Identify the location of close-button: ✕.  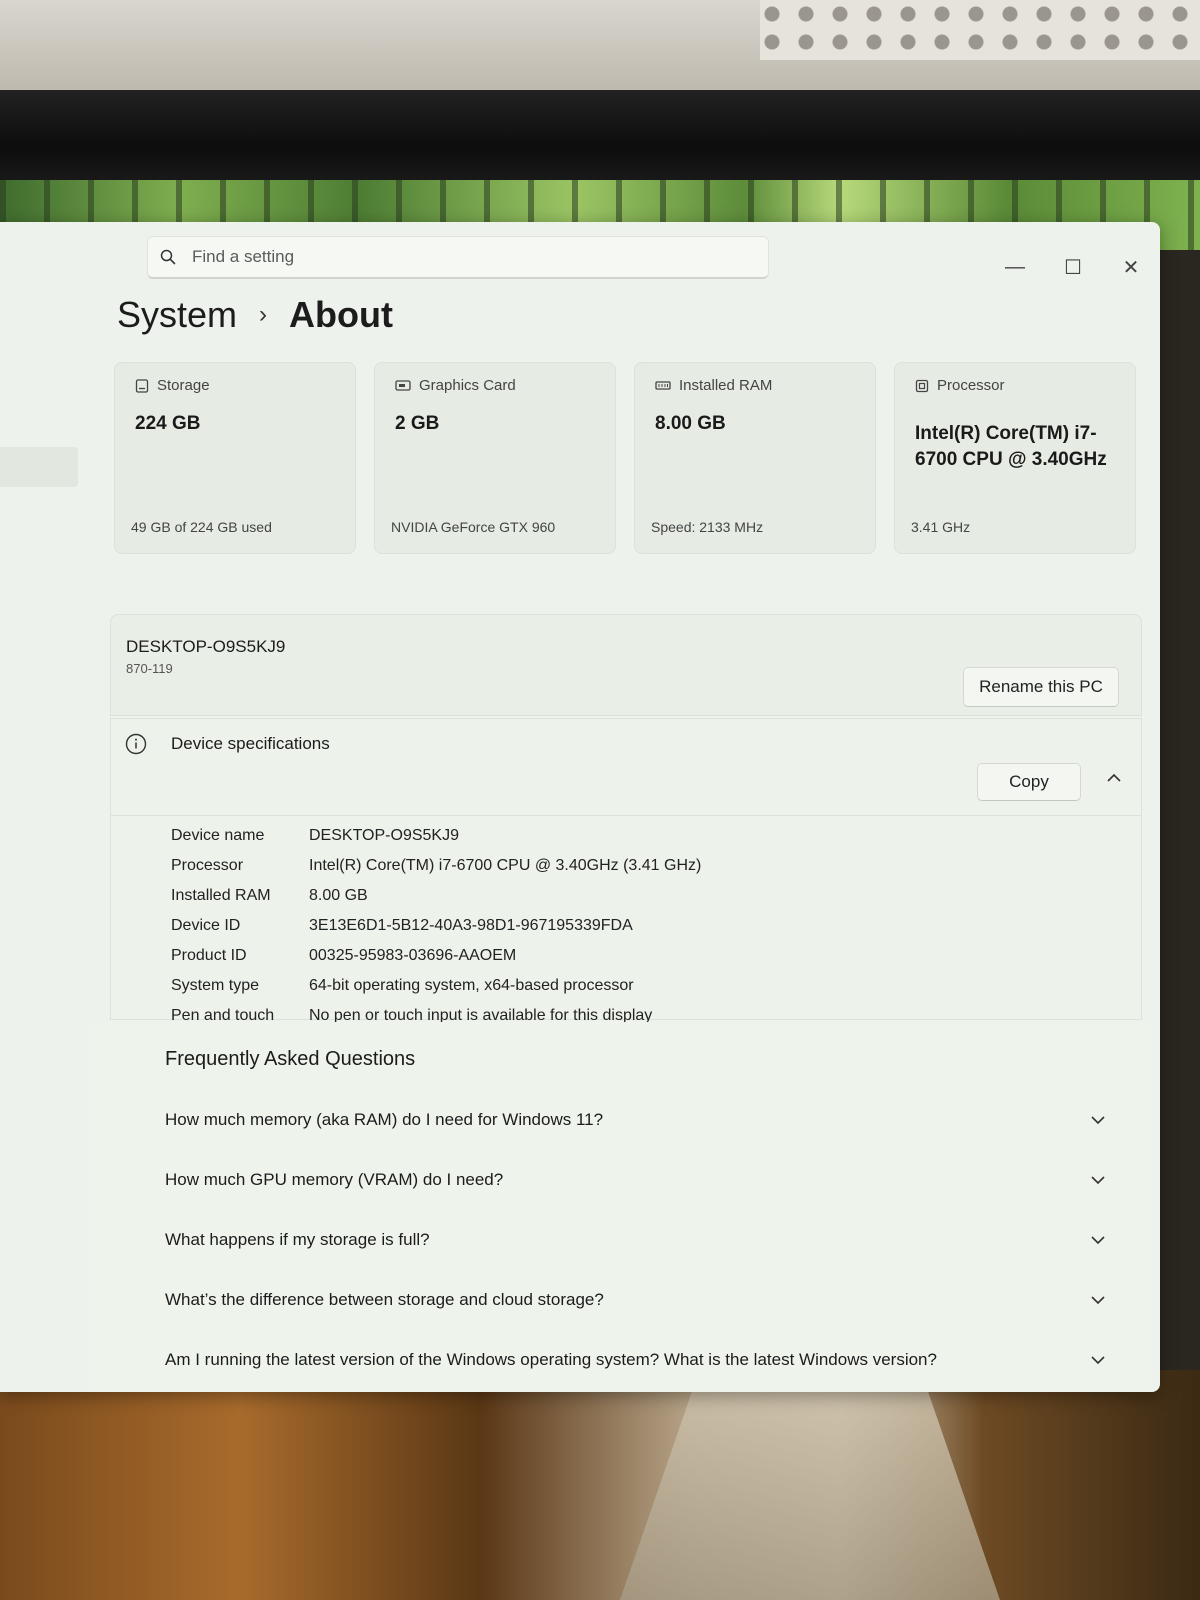
(1131, 267).